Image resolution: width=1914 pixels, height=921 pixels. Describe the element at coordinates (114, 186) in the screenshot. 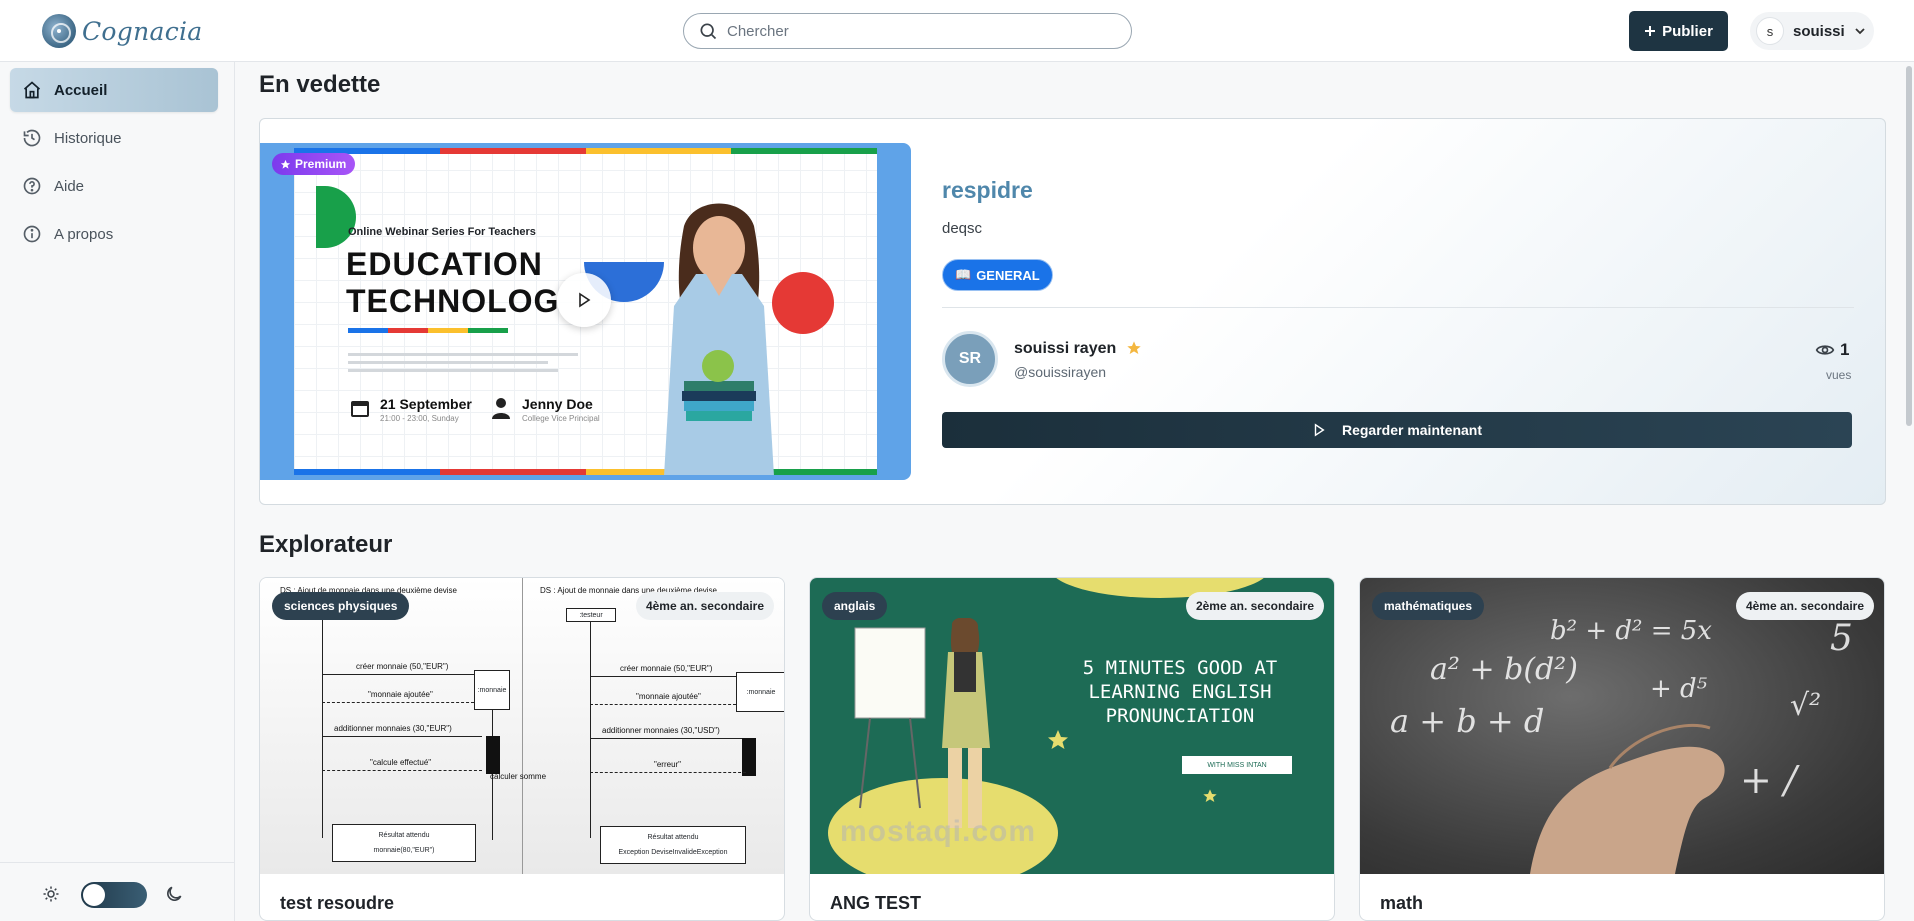

I see `sidebar-item-aide: Aide` at that location.